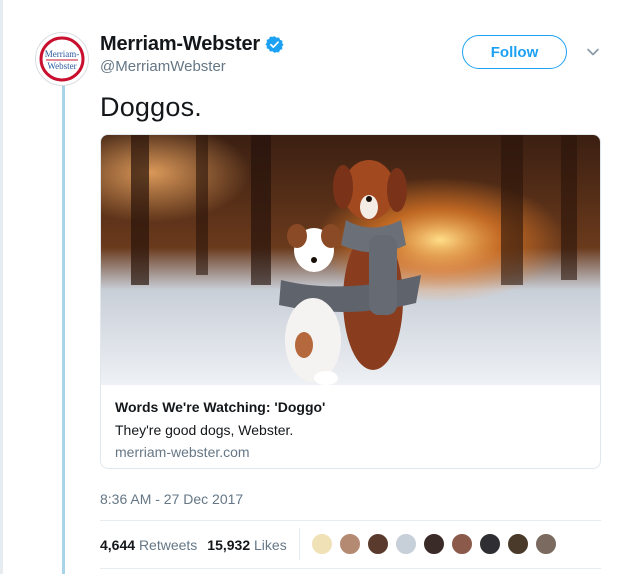  I want to click on window-left-edge, so click(1, 287).